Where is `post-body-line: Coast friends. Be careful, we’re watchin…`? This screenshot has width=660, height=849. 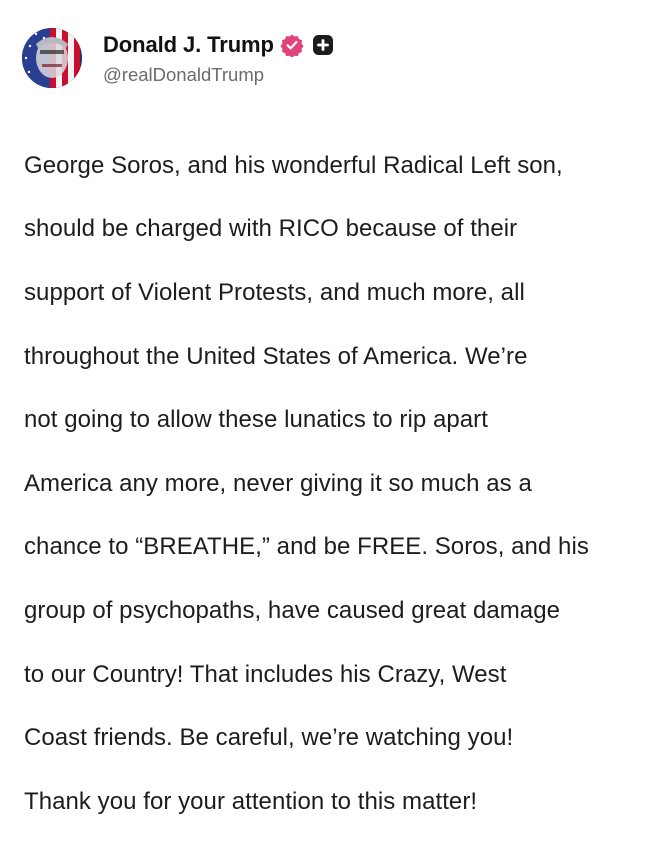 post-body-line: Coast friends. Be careful, we’re watchin… is located at coordinates (269, 738).